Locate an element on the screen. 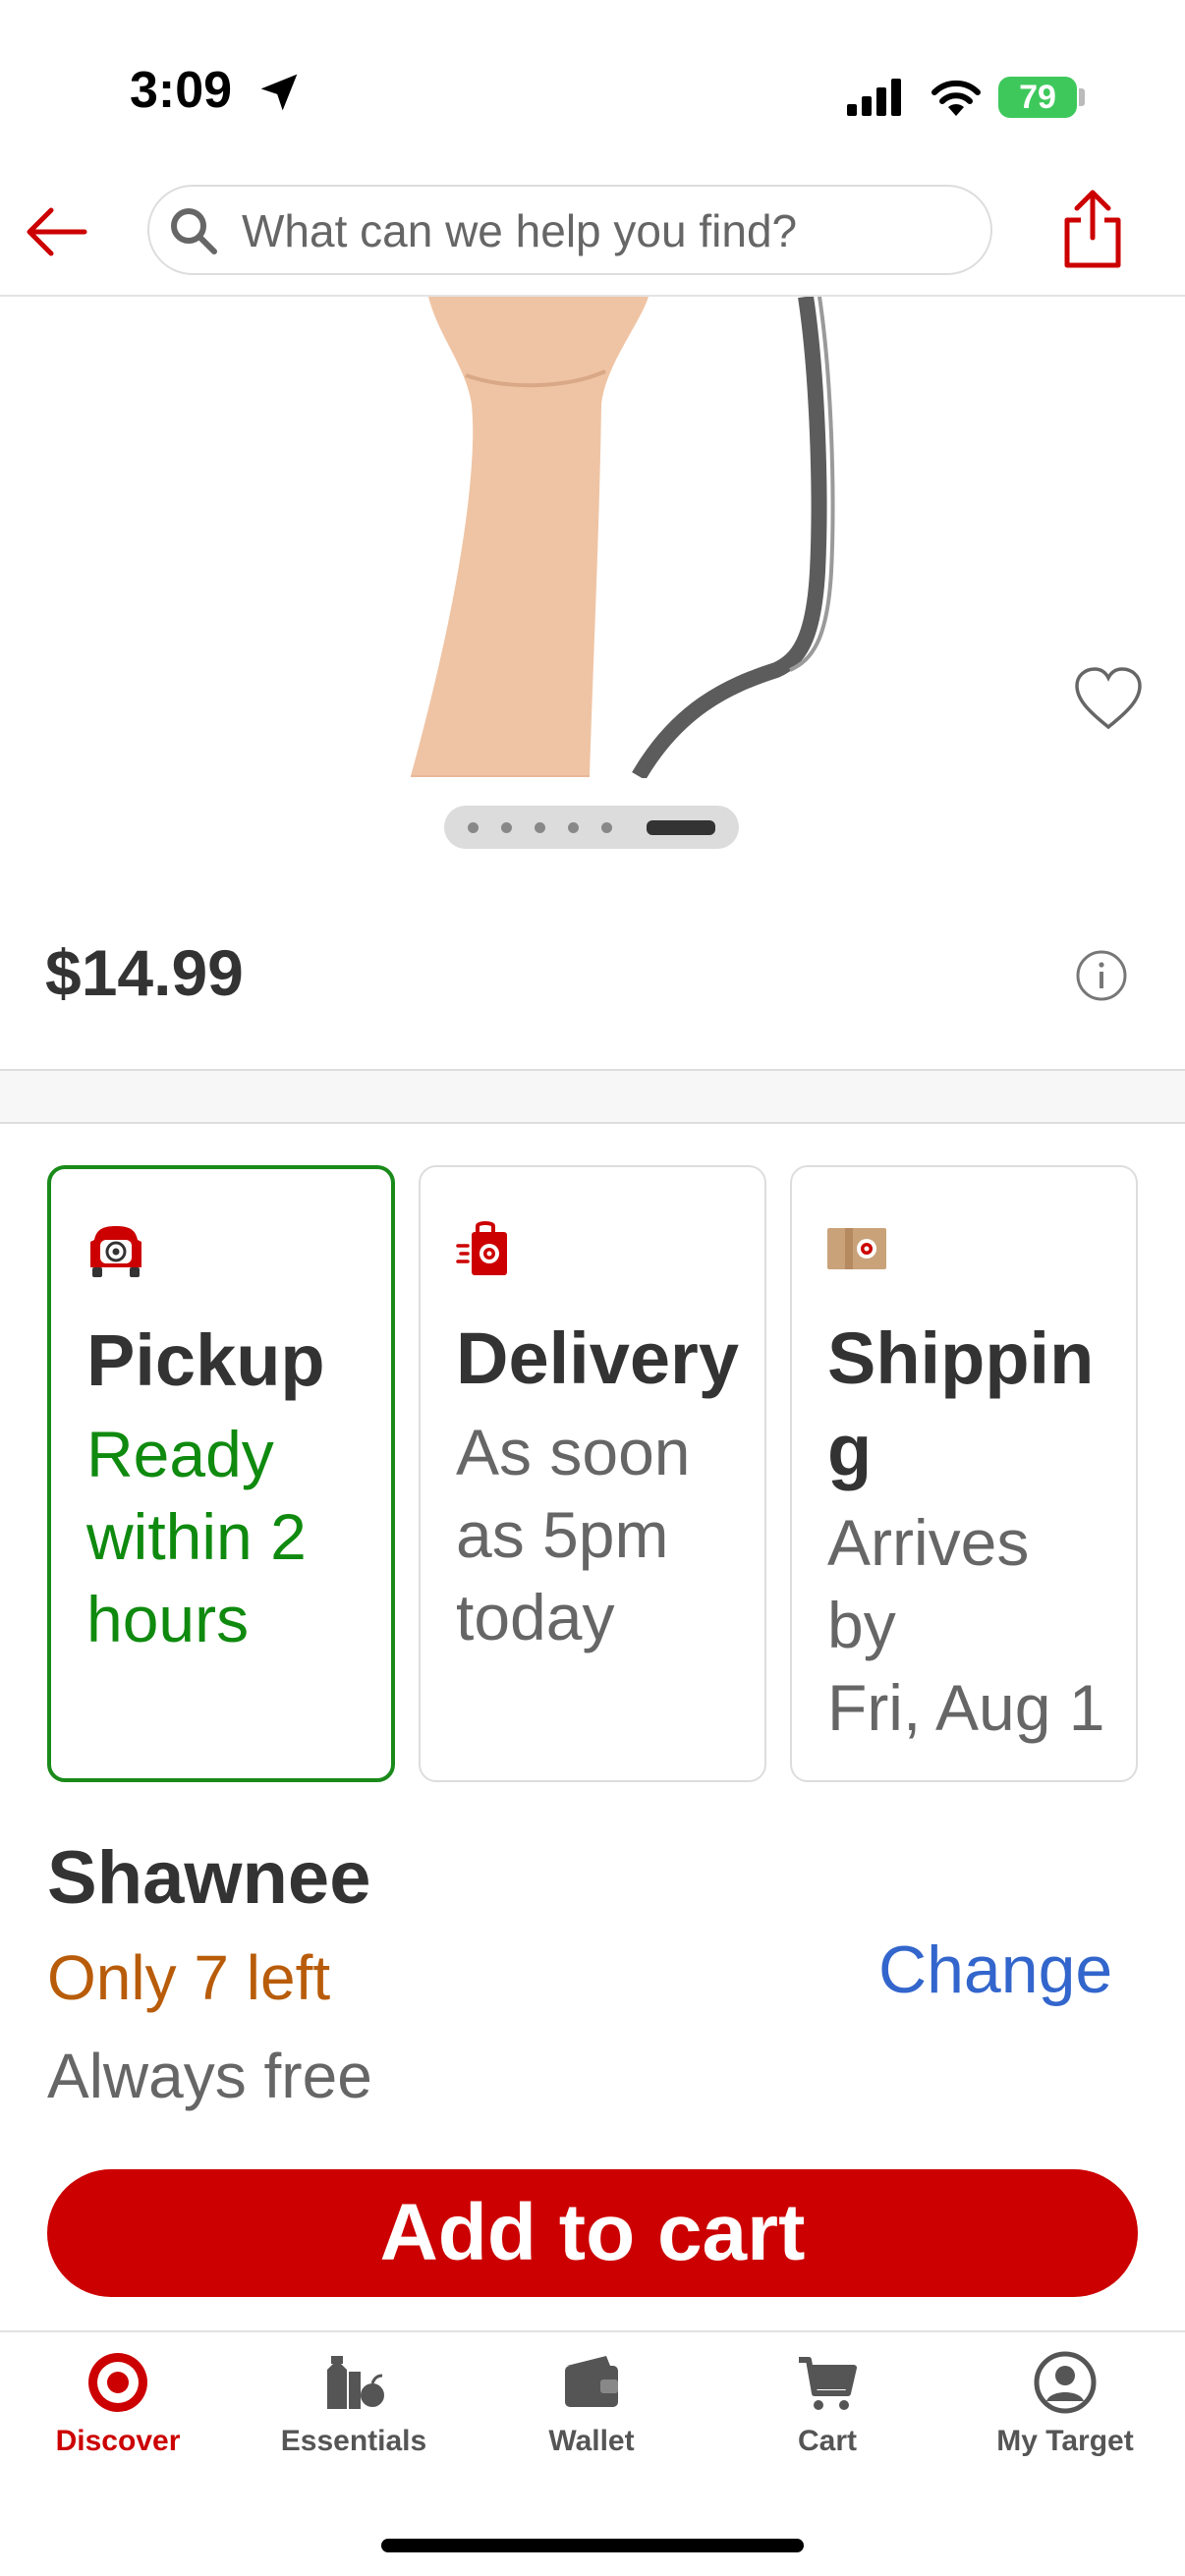 The height and width of the screenshot is (2576, 1185). pickup-car-icon is located at coordinates (116, 1251).